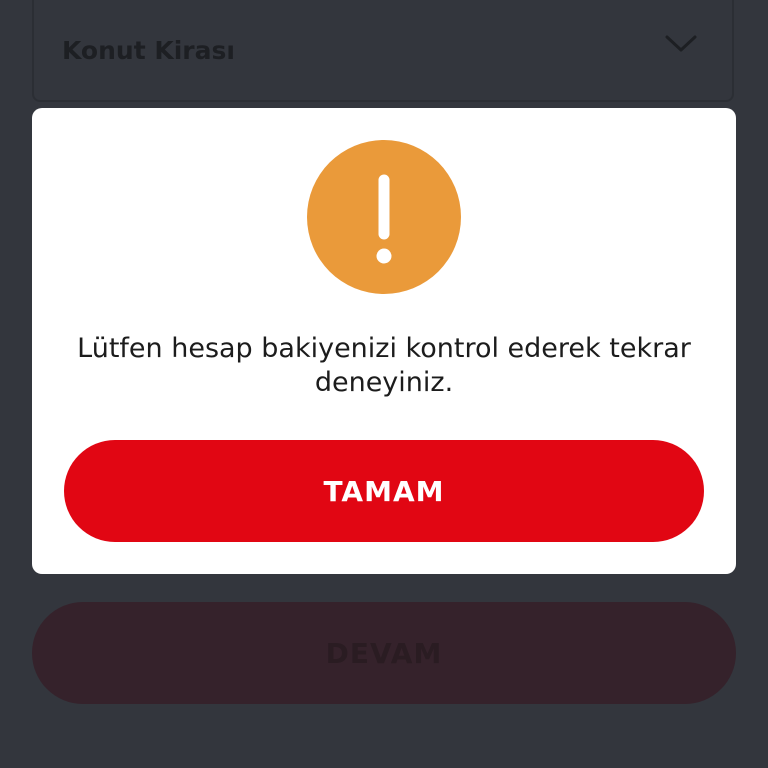  What do you see at coordinates (384, 653) in the screenshot?
I see `continue-button: DEVAM` at bounding box center [384, 653].